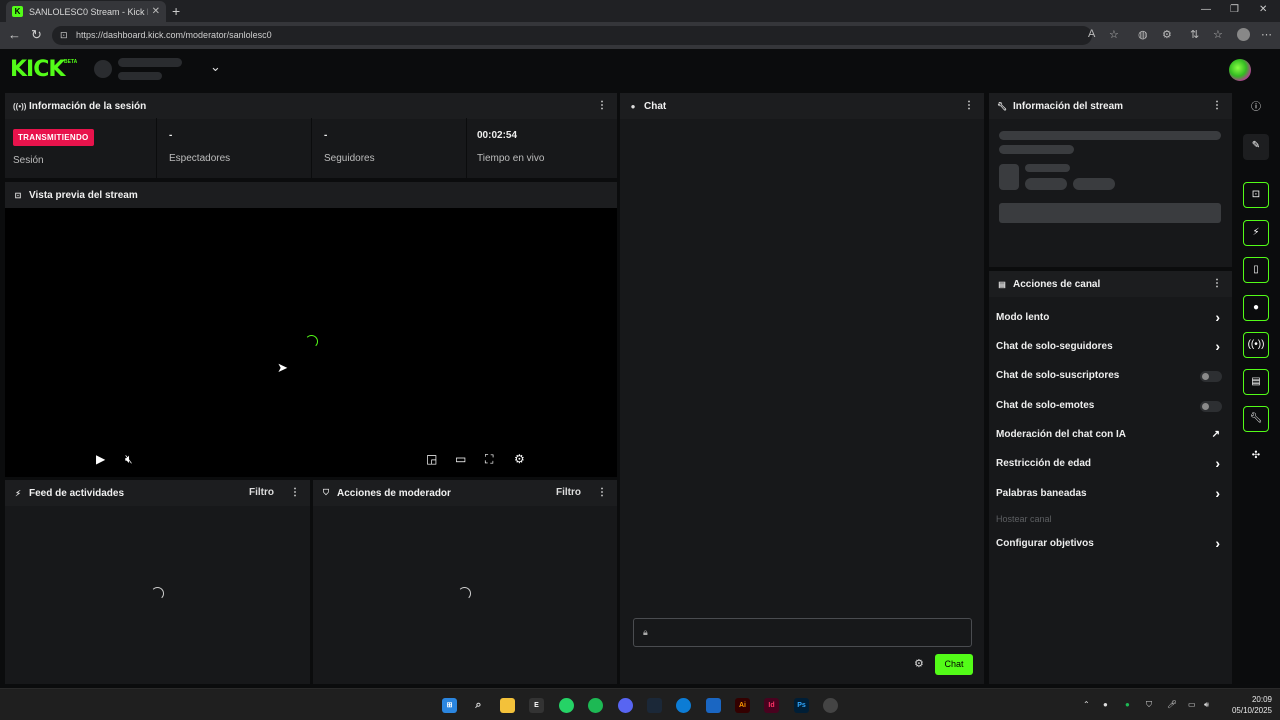 This screenshot has height=720, width=1280. I want to click on favorite-icon: ☆, so click(1114, 34).